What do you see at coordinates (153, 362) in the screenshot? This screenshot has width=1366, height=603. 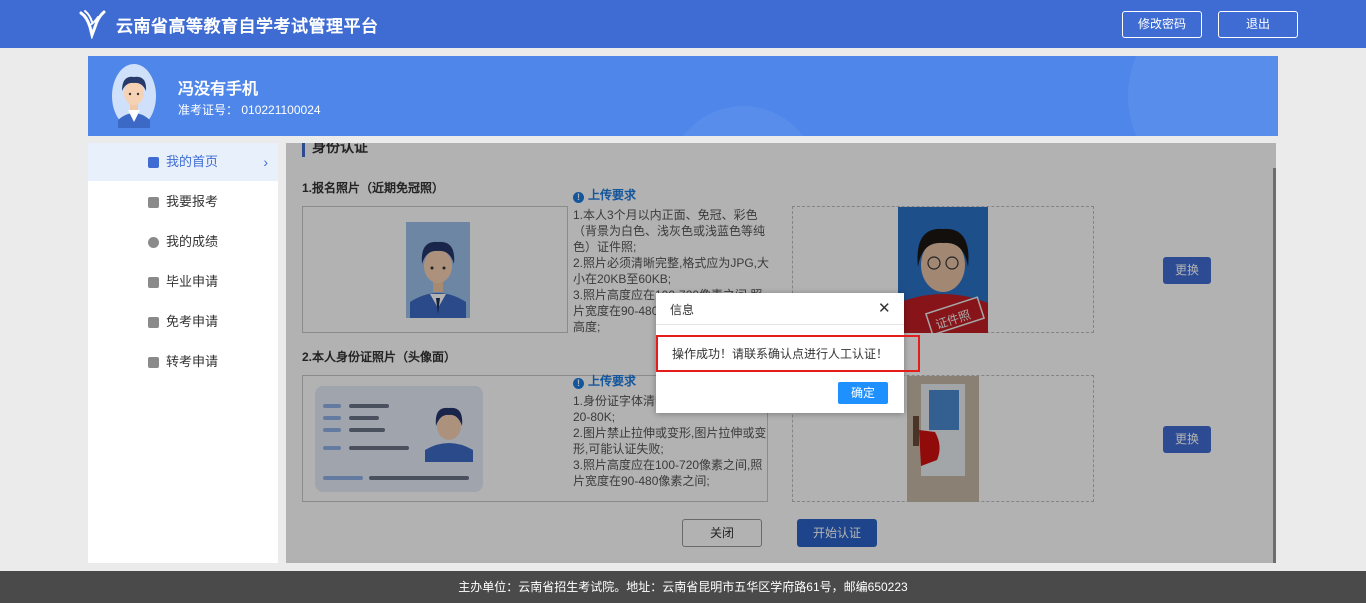 I see `transfer-icon` at bounding box center [153, 362].